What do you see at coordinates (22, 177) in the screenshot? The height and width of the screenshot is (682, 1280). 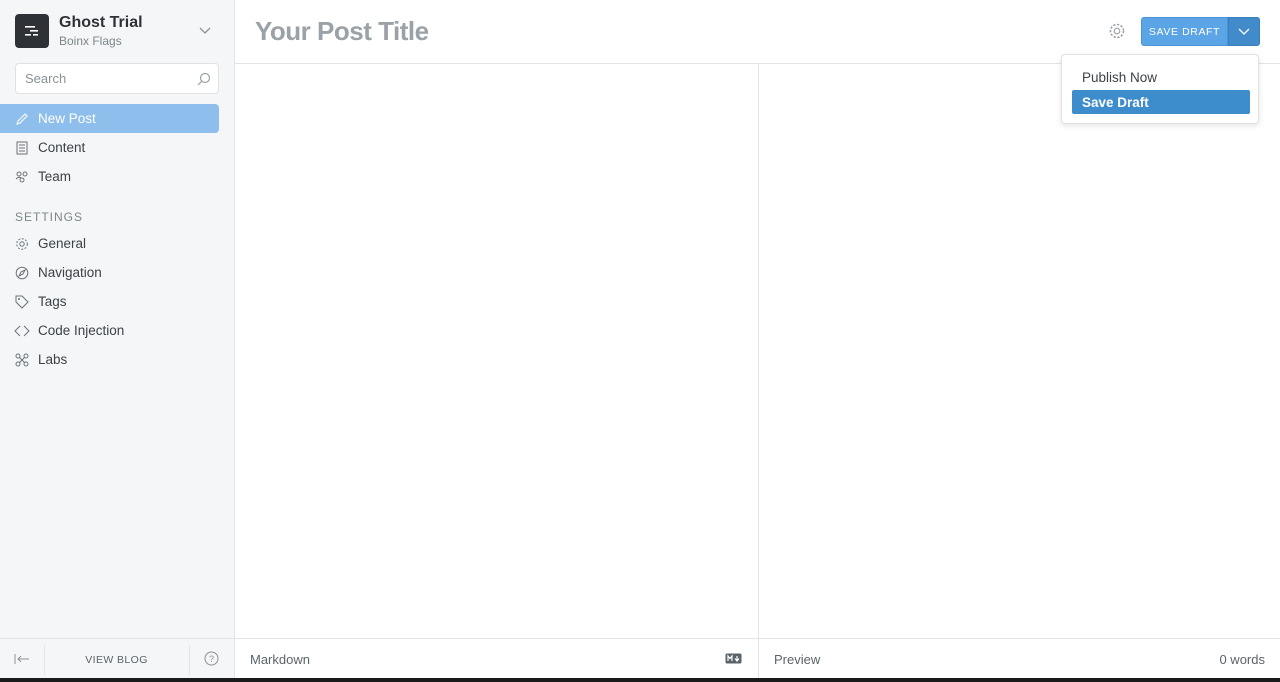 I see `team-icon` at bounding box center [22, 177].